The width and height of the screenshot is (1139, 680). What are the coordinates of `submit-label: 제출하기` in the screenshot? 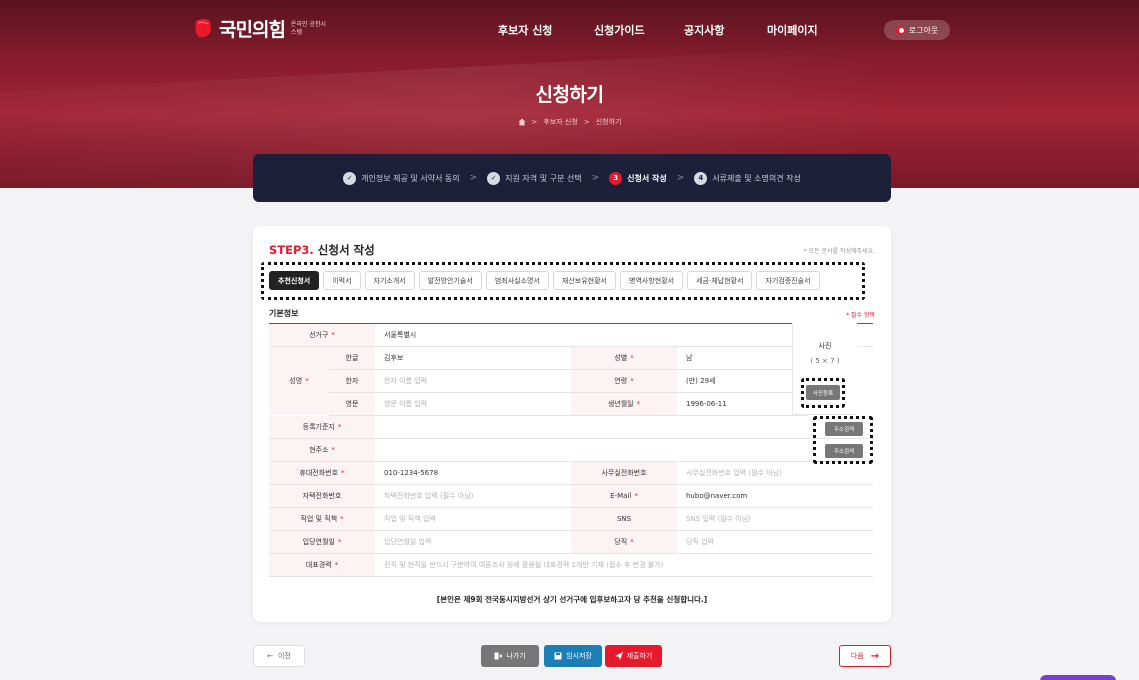 It's located at (639, 656).